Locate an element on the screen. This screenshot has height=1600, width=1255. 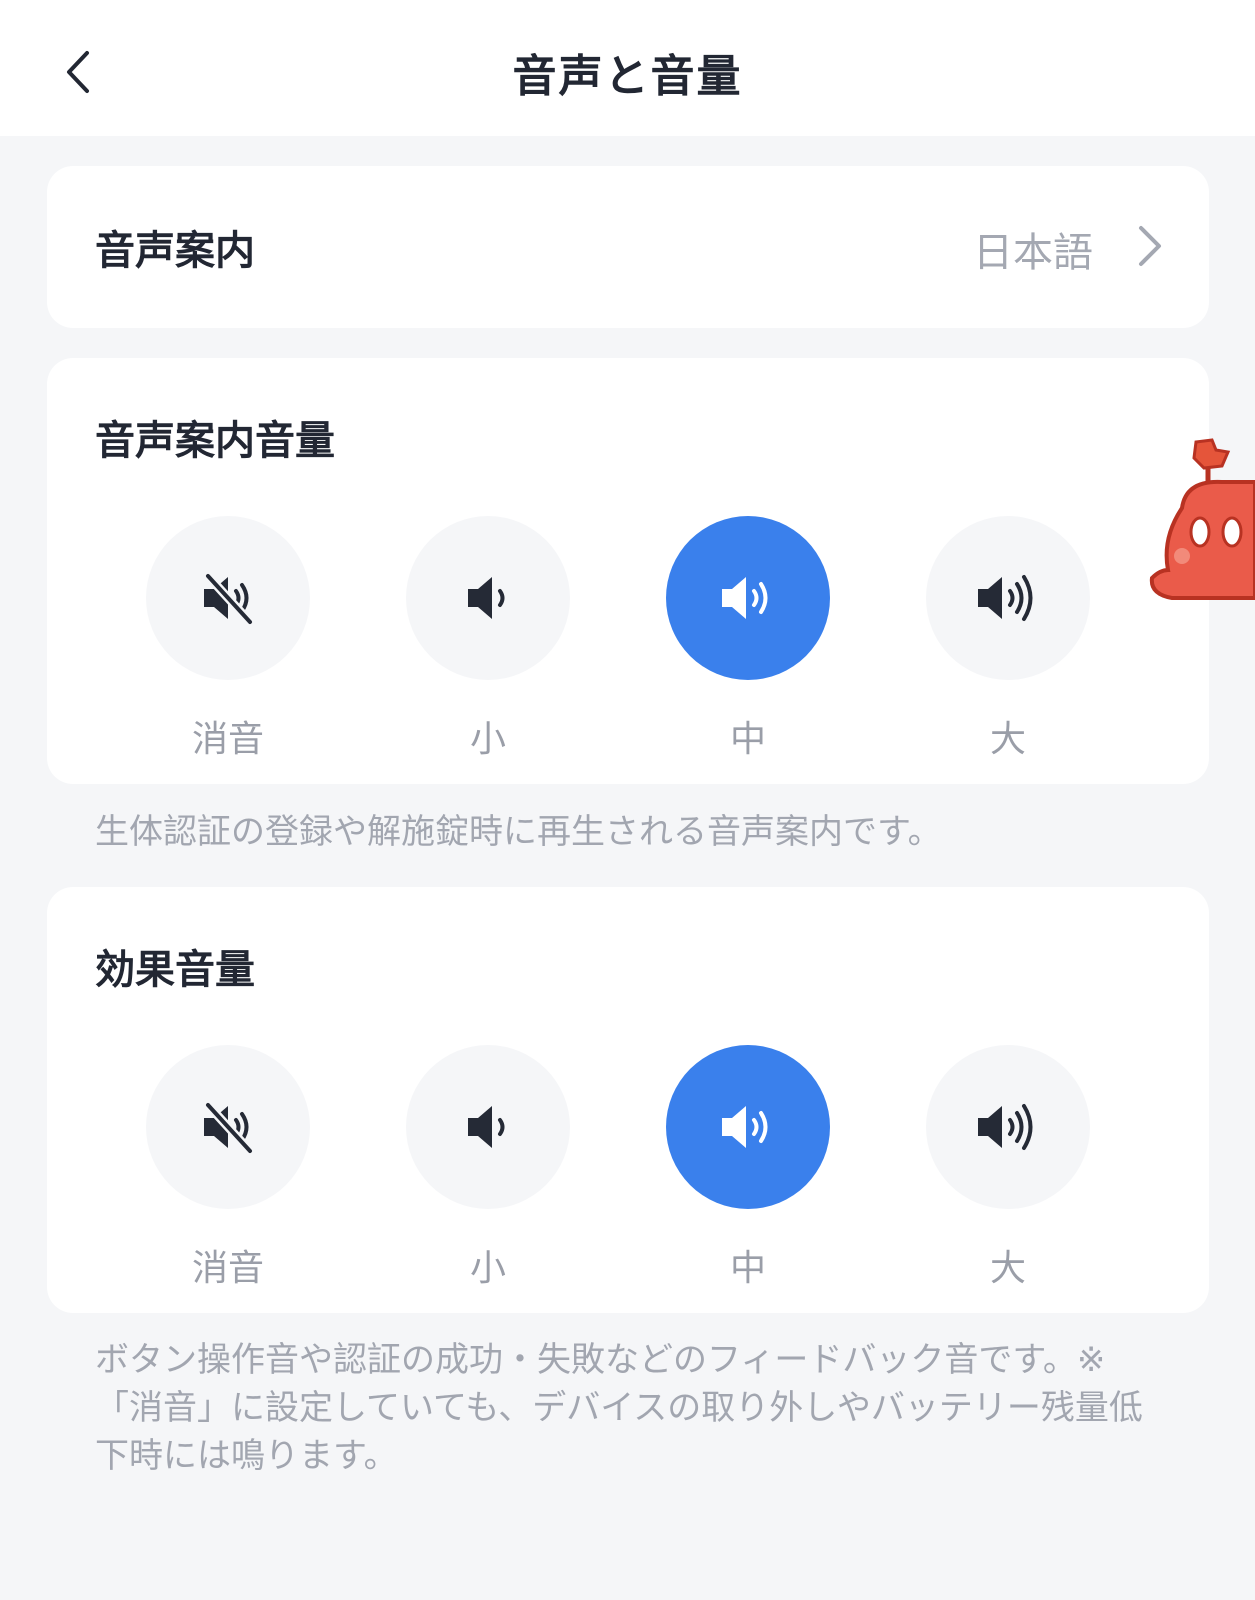
voice-volume-high-button is located at coordinates (1008, 598).